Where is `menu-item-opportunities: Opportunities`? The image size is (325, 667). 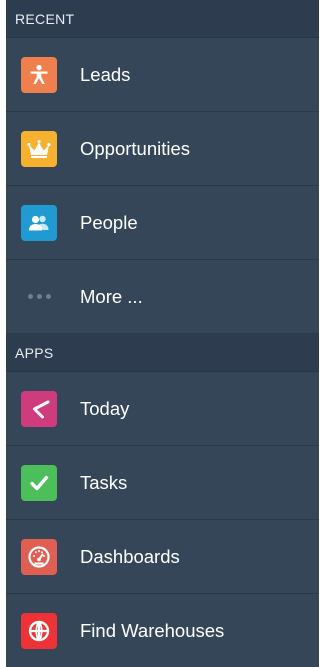 menu-item-opportunities: Opportunities is located at coordinates (162, 149).